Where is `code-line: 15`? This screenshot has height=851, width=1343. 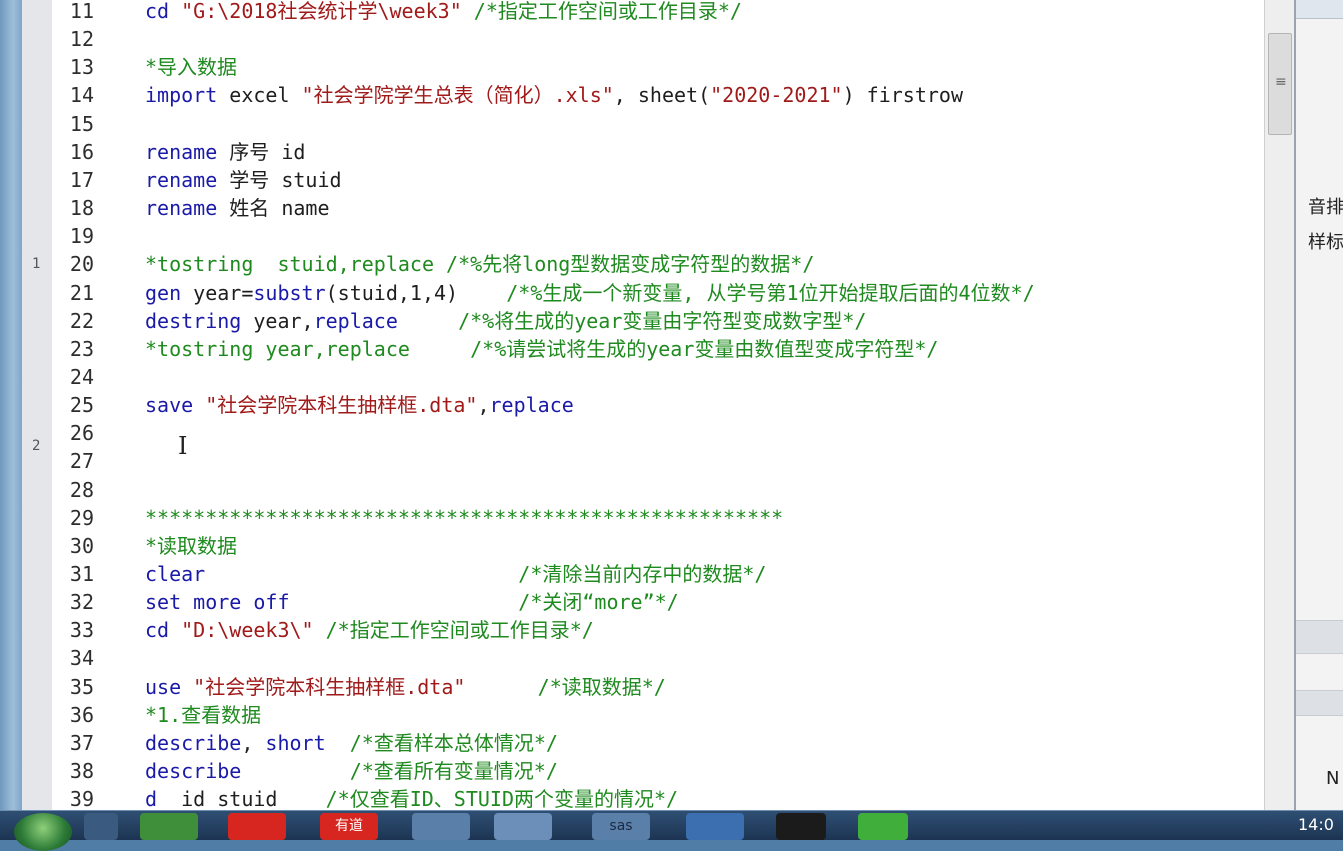 code-line: 15 is located at coordinates (658, 124).